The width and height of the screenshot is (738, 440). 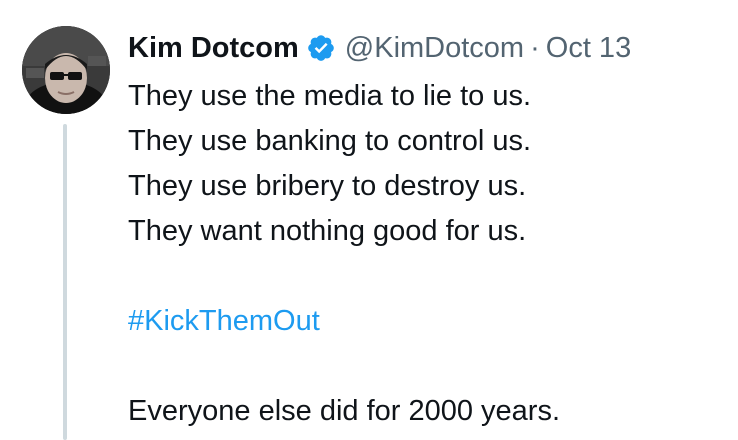 I want to click on tweet-date: Oct 13, so click(x=588, y=48).